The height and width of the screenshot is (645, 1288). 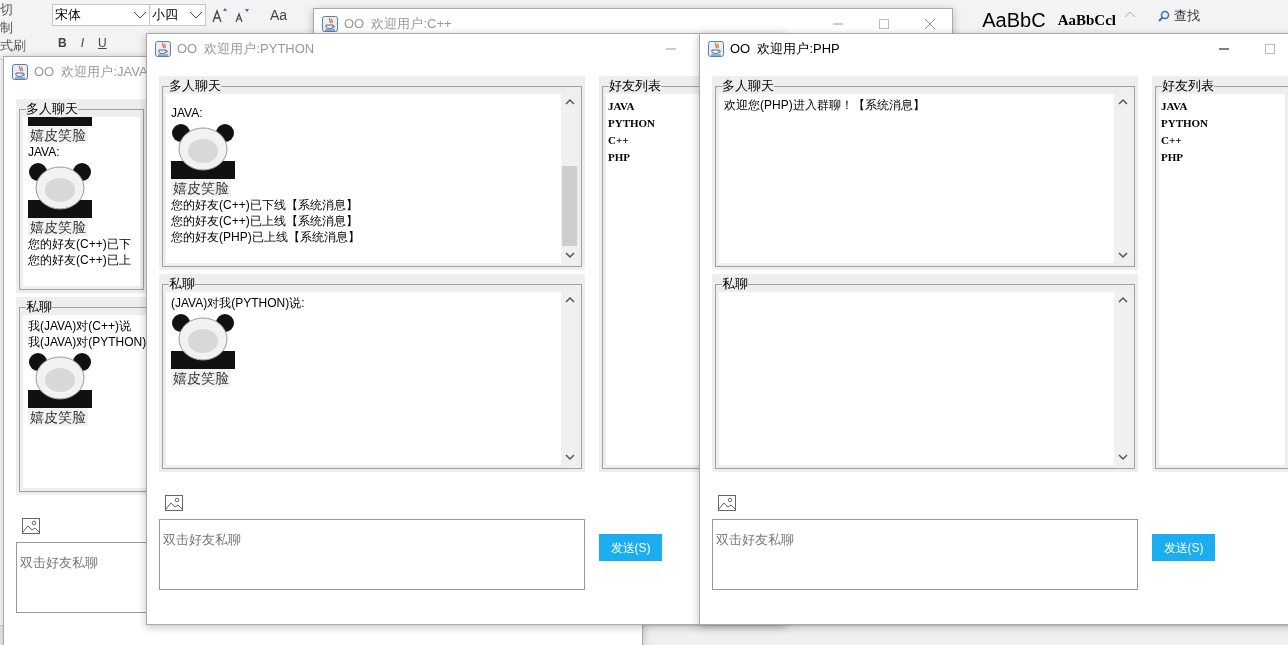 What do you see at coordinates (1014, 20) in the screenshot?
I see `style-preview: AaBbC` at bounding box center [1014, 20].